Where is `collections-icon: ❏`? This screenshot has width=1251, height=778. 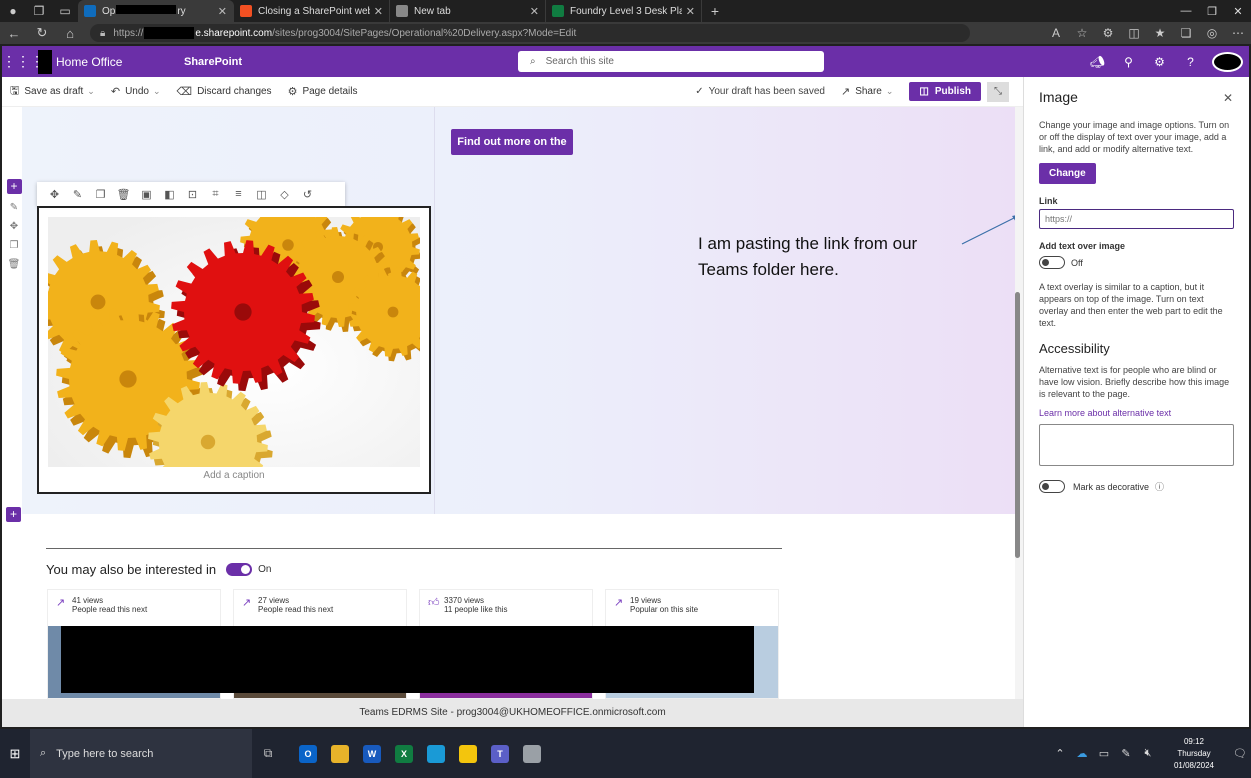
collections-icon: ❏ is located at coordinates (1186, 33).